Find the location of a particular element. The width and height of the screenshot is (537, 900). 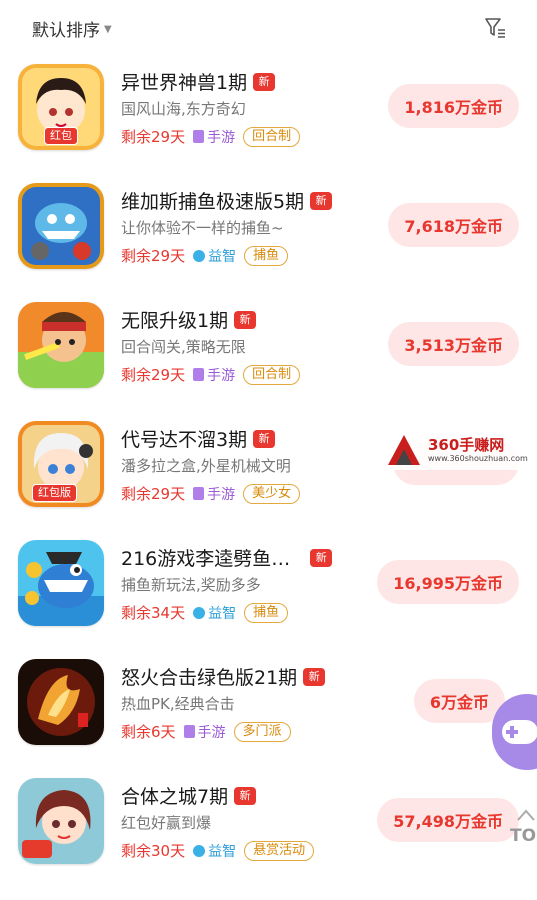

game-title: 无限升级1期 is located at coordinates (175, 321).